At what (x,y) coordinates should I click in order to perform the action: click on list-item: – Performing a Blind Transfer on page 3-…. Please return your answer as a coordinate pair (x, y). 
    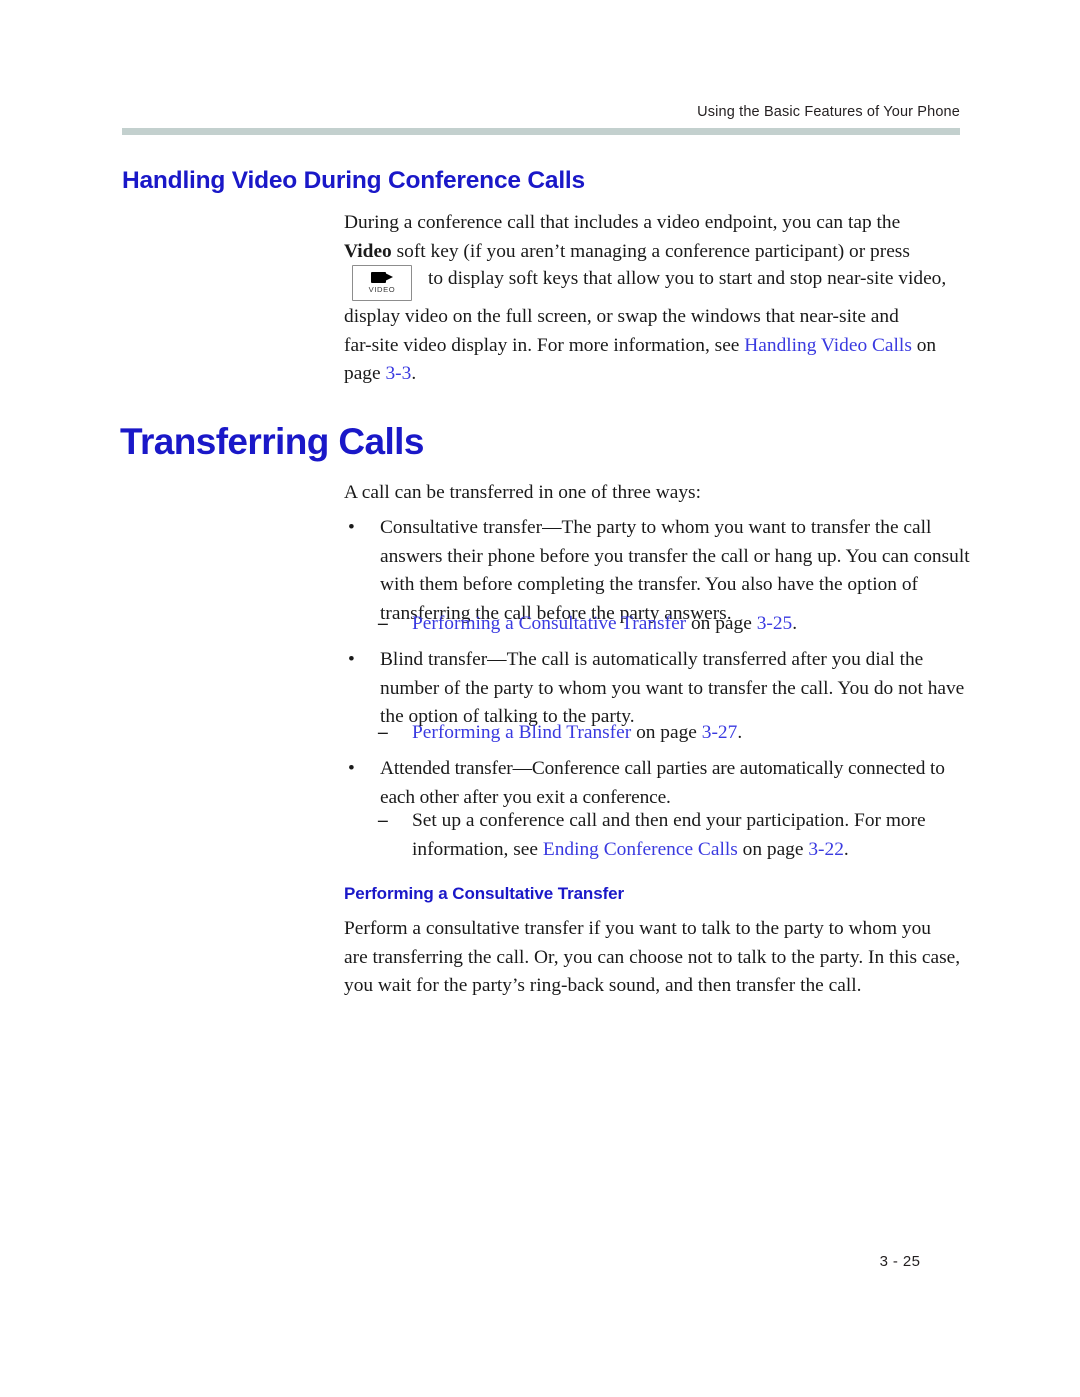
    Looking at the image, I should click on (674, 733).